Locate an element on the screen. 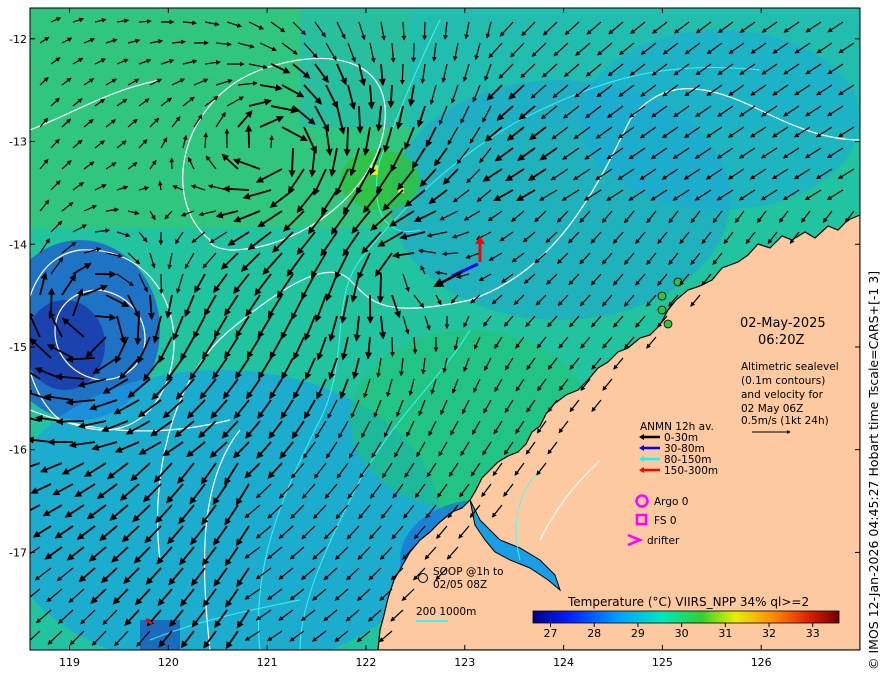 This screenshot has width=880, height=680. colorbar-tick-label: 31 is located at coordinates (725, 633).